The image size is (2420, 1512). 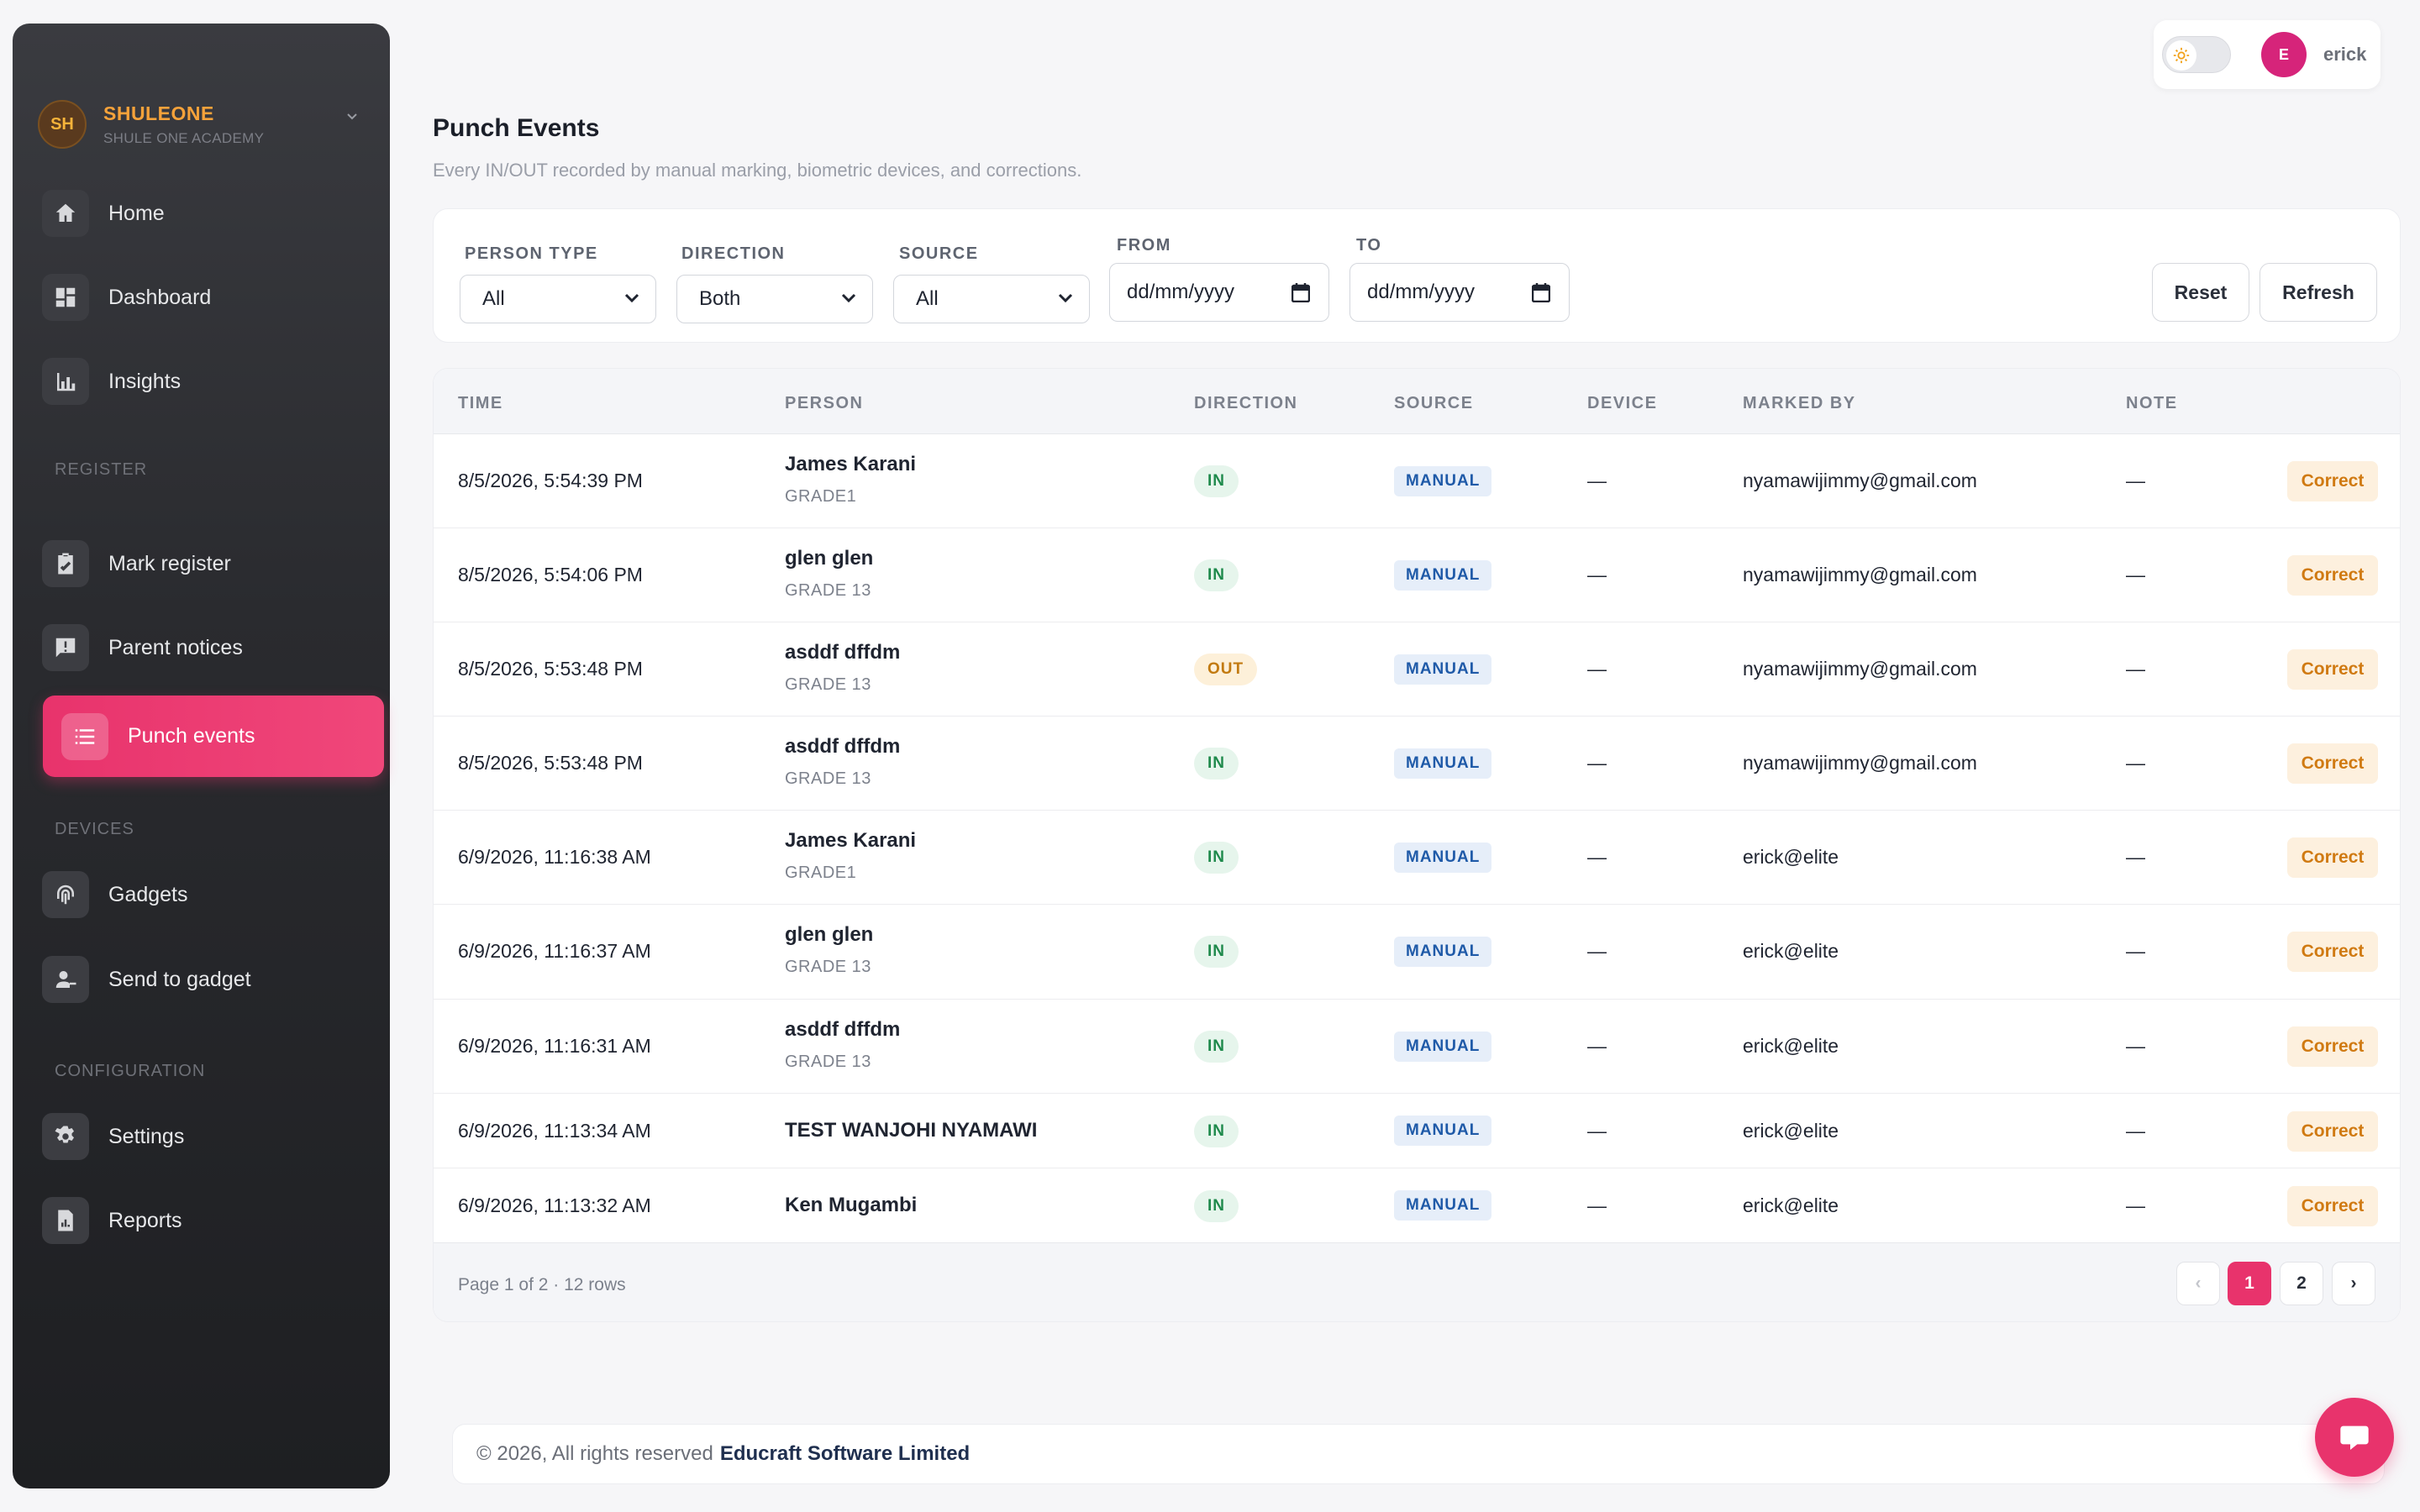 What do you see at coordinates (65, 563) in the screenshot?
I see `clipboard-check-icon` at bounding box center [65, 563].